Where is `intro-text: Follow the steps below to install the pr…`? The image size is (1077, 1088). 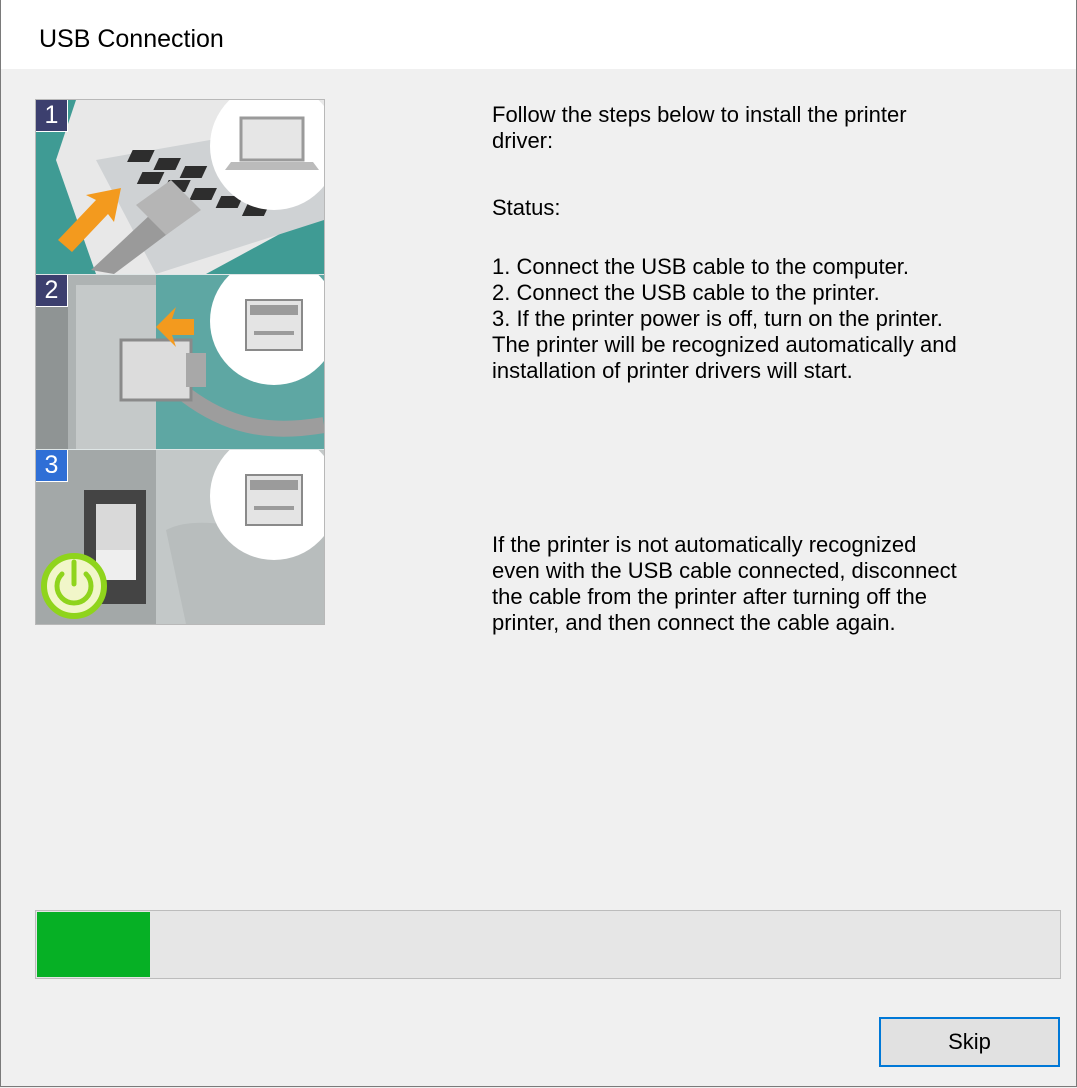 intro-text: Follow the steps below to install the pr… is located at coordinates (699, 127).